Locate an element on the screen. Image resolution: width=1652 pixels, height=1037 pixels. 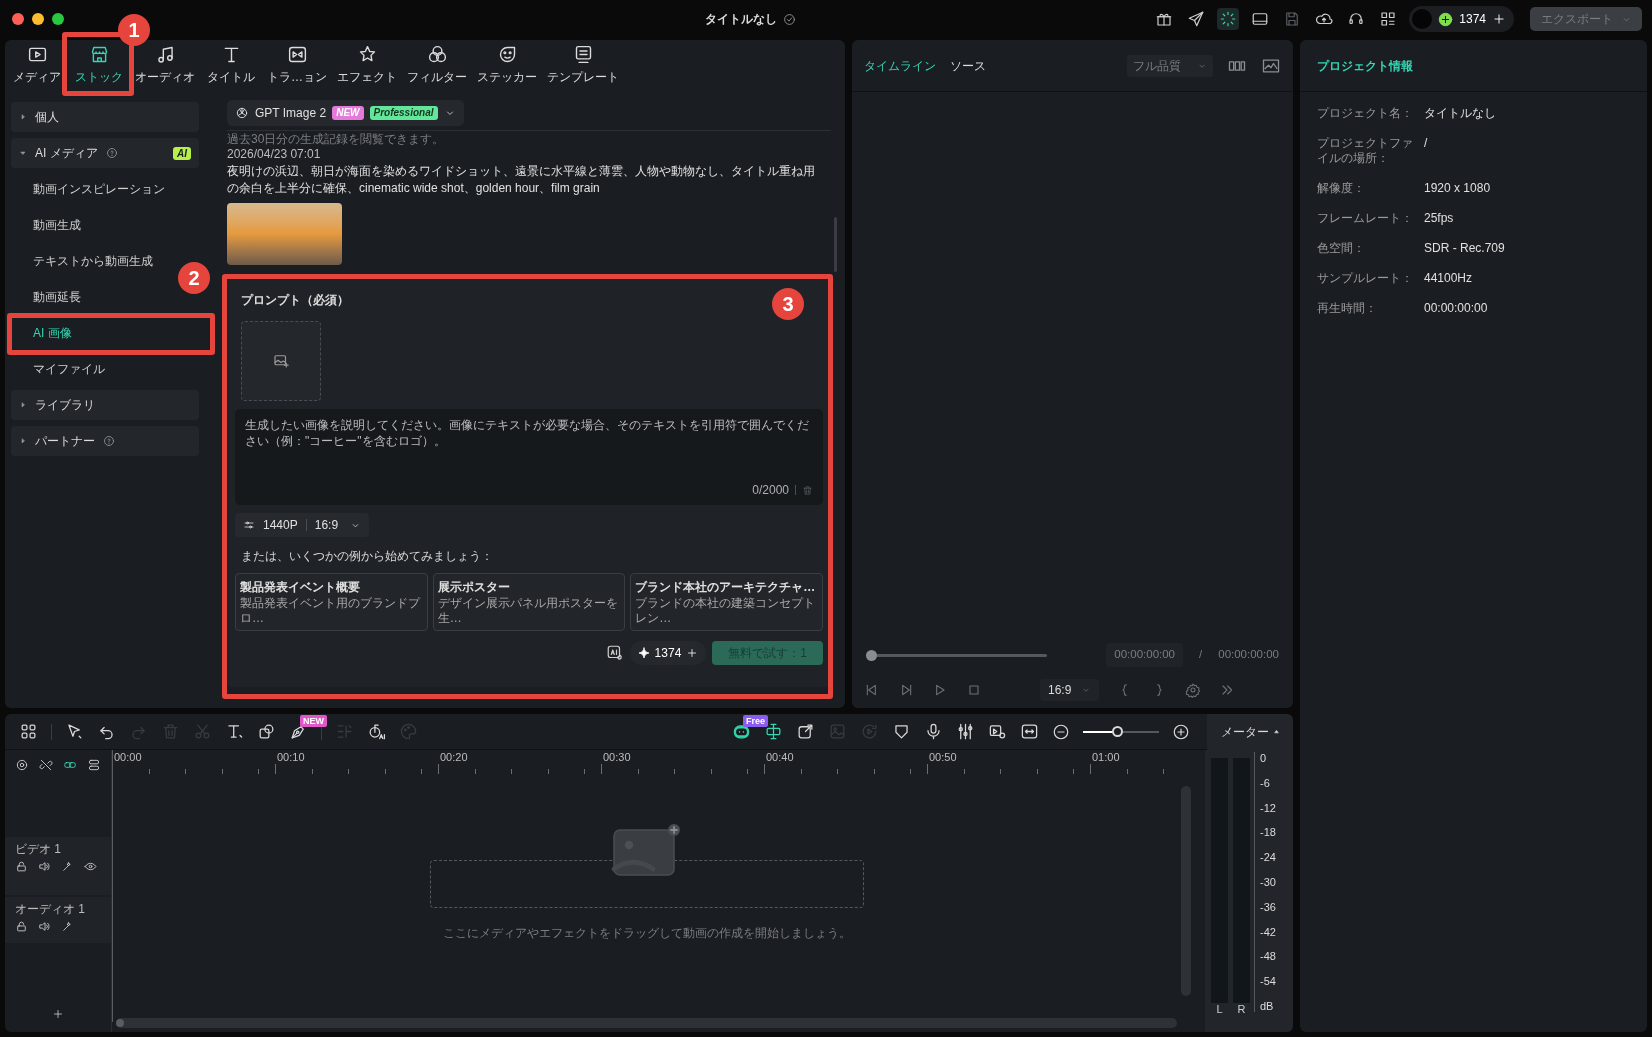
spinner-icon is located at coordinates (1228, 19).